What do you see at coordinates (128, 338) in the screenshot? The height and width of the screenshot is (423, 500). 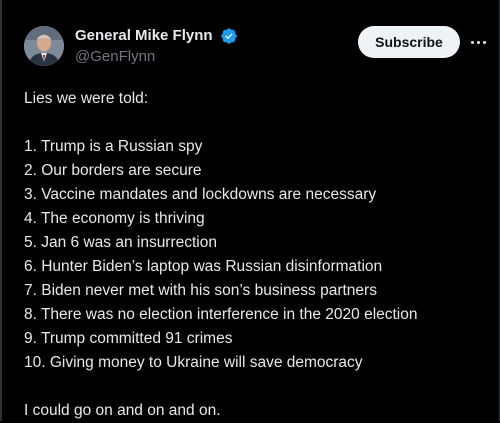 I see `list-item: 9. Trump committed 91 crimes` at bounding box center [128, 338].